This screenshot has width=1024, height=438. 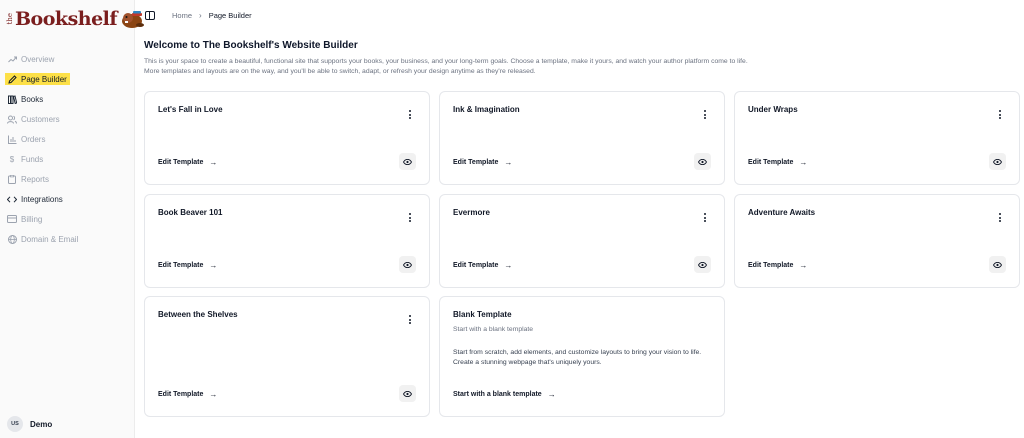 What do you see at coordinates (190, 109) in the screenshot?
I see `template-name: Let's Fall in Love` at bounding box center [190, 109].